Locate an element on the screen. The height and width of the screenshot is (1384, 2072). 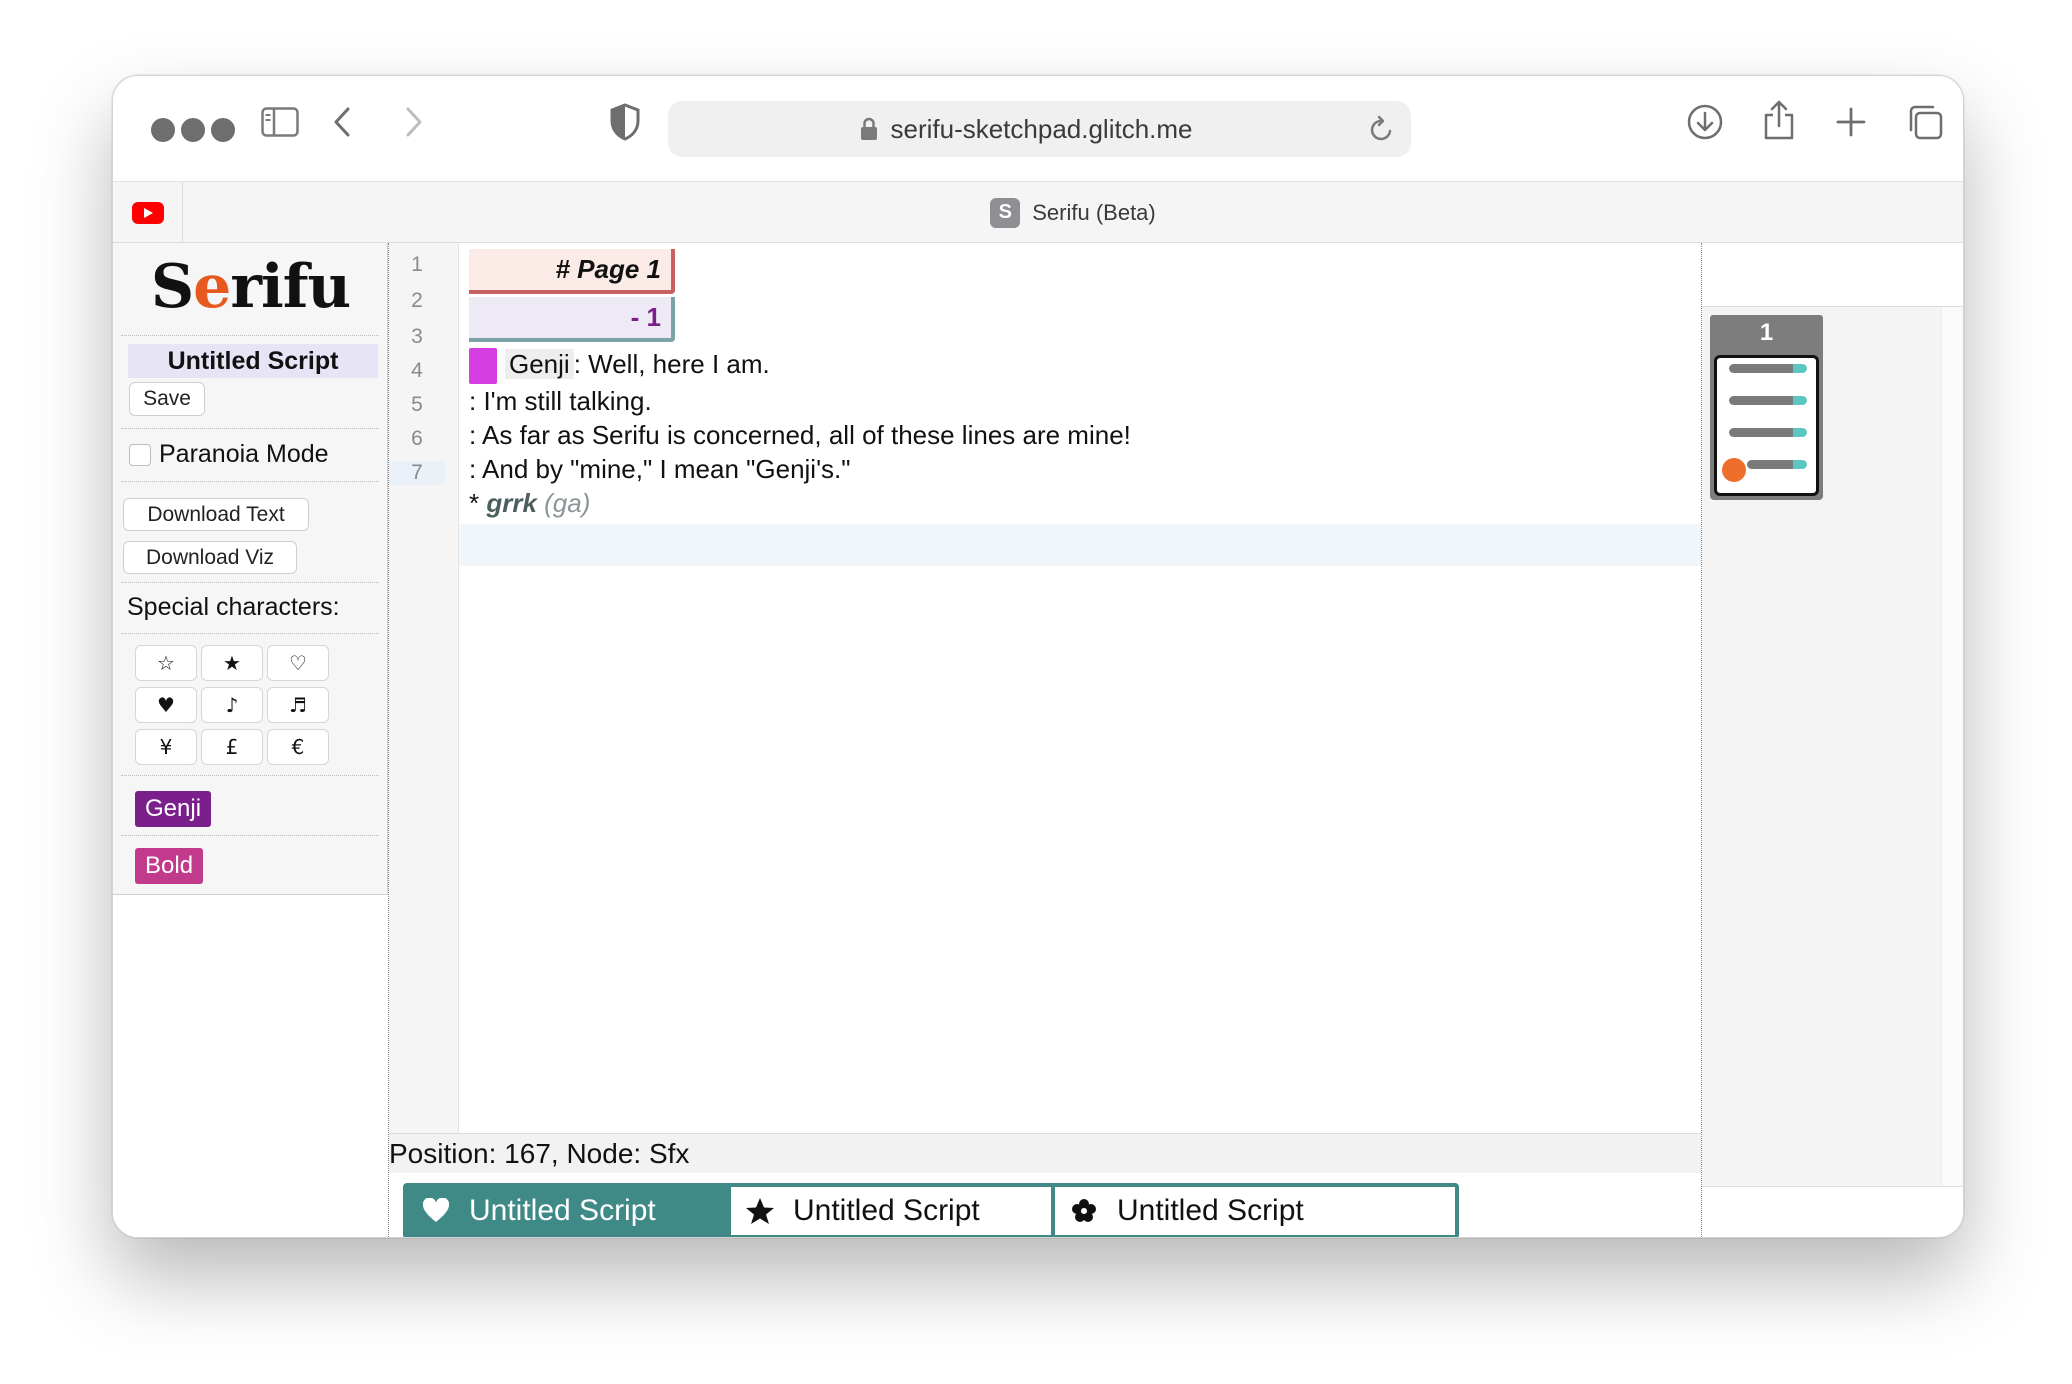
youtube-icon is located at coordinates (147, 212).